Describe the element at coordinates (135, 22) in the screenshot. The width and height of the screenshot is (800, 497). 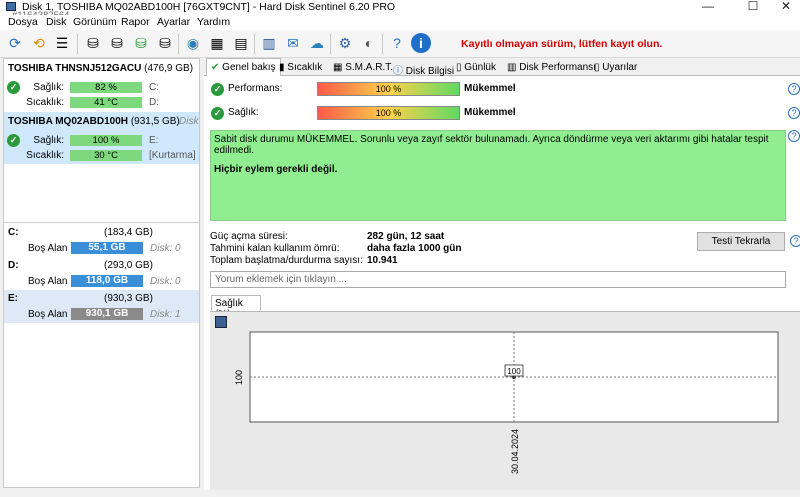
I see `menu-report: Rapor` at that location.